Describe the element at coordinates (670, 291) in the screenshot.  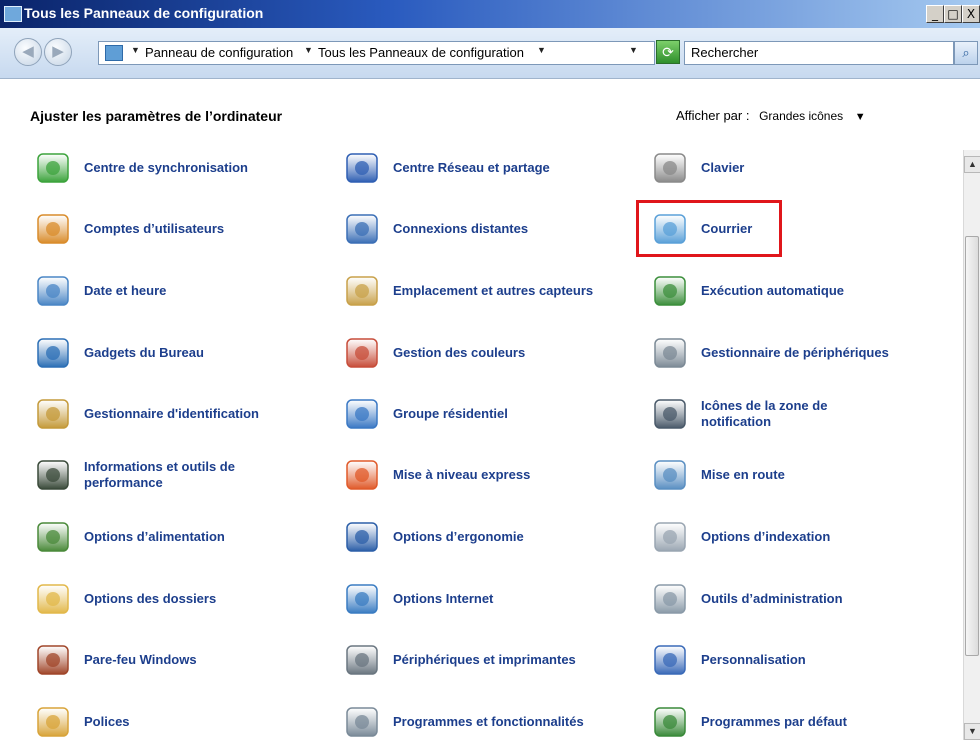
I see `autoplay-icon` at that location.